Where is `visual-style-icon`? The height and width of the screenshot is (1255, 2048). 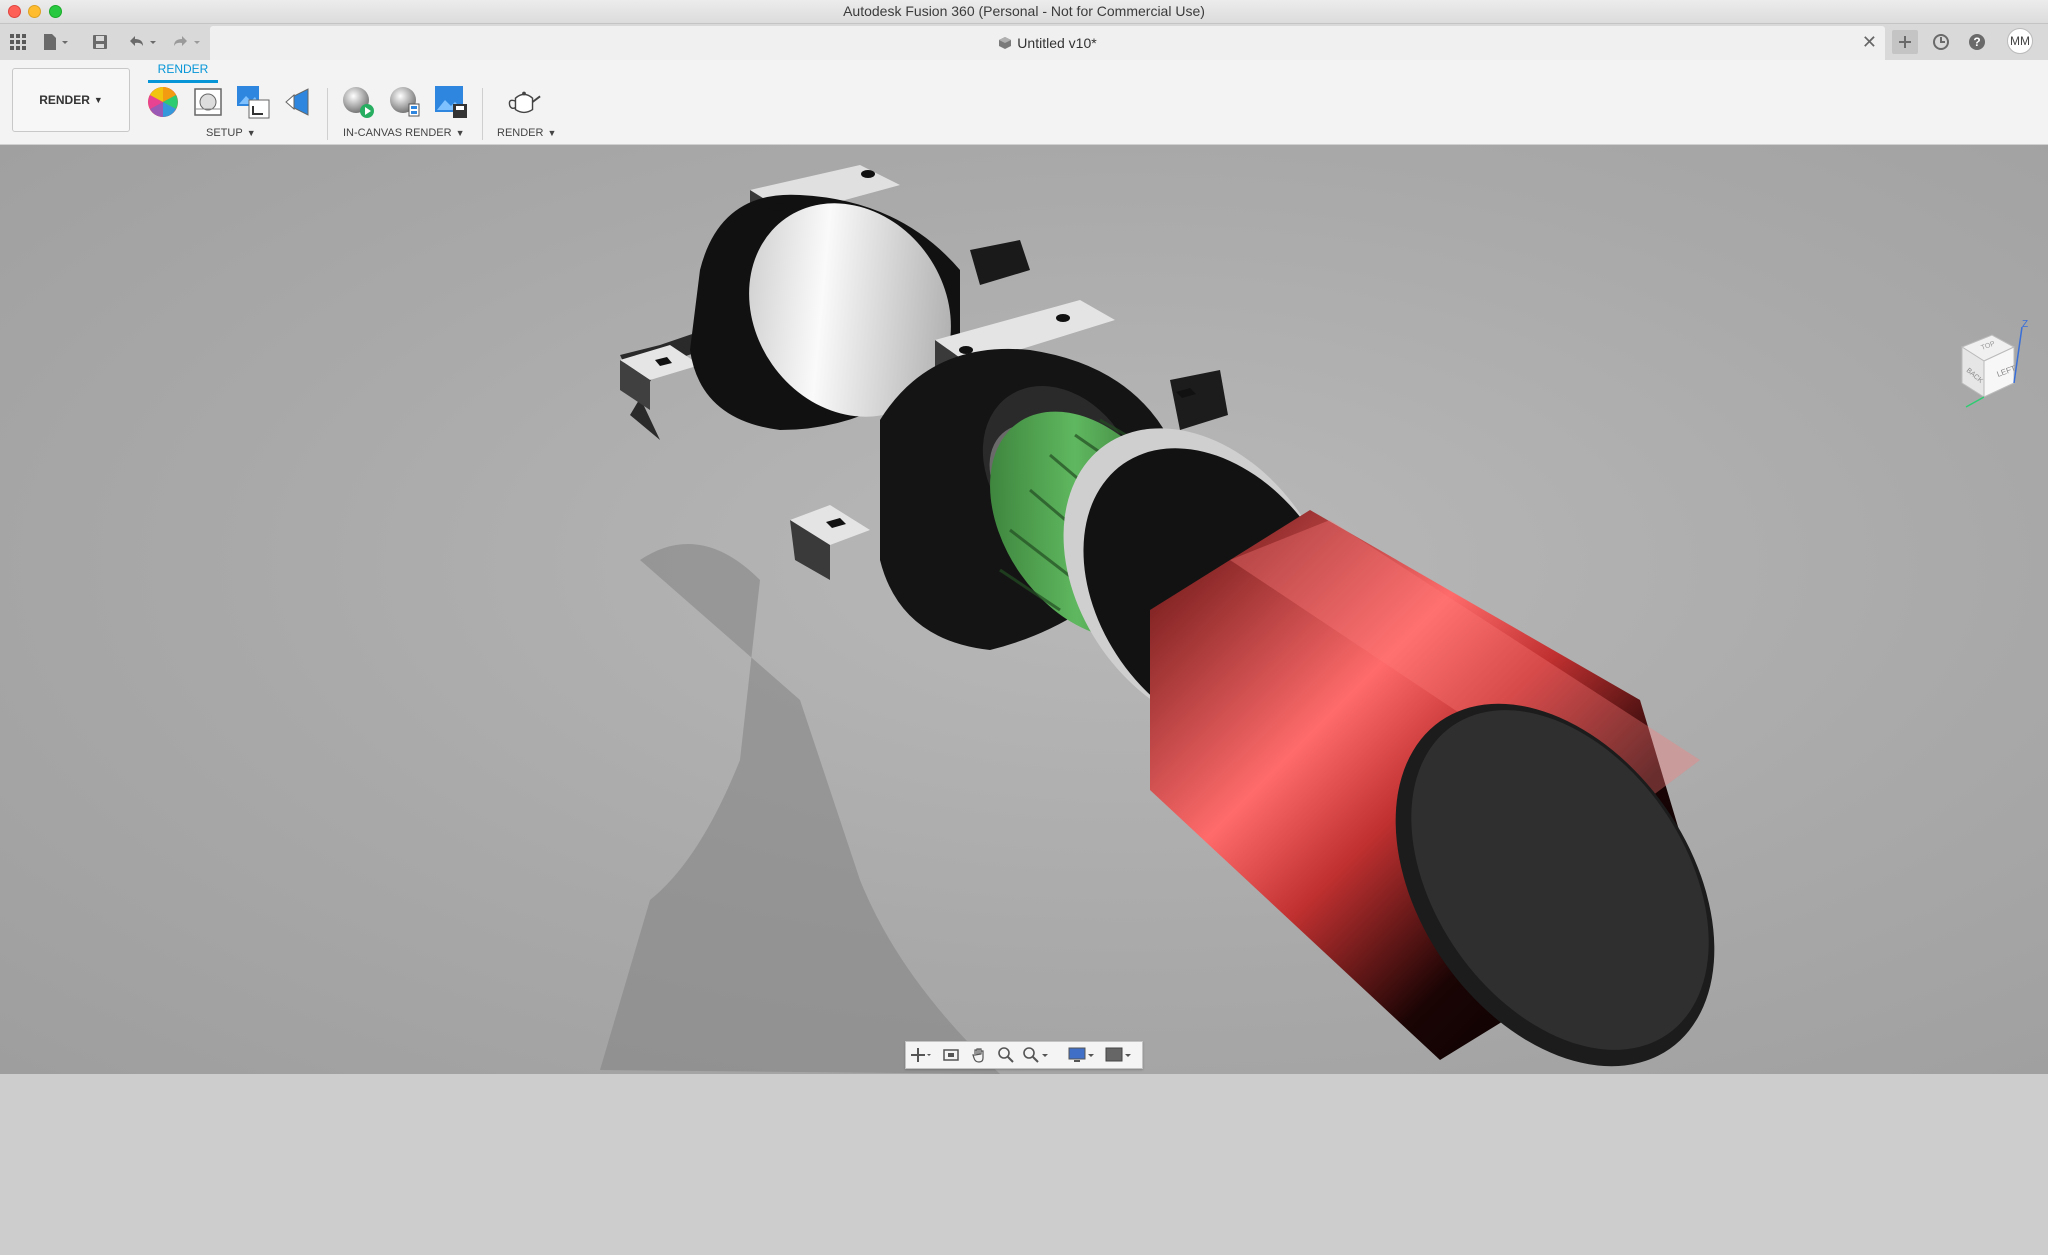
visual-style-icon is located at coordinates (1119, 1055).